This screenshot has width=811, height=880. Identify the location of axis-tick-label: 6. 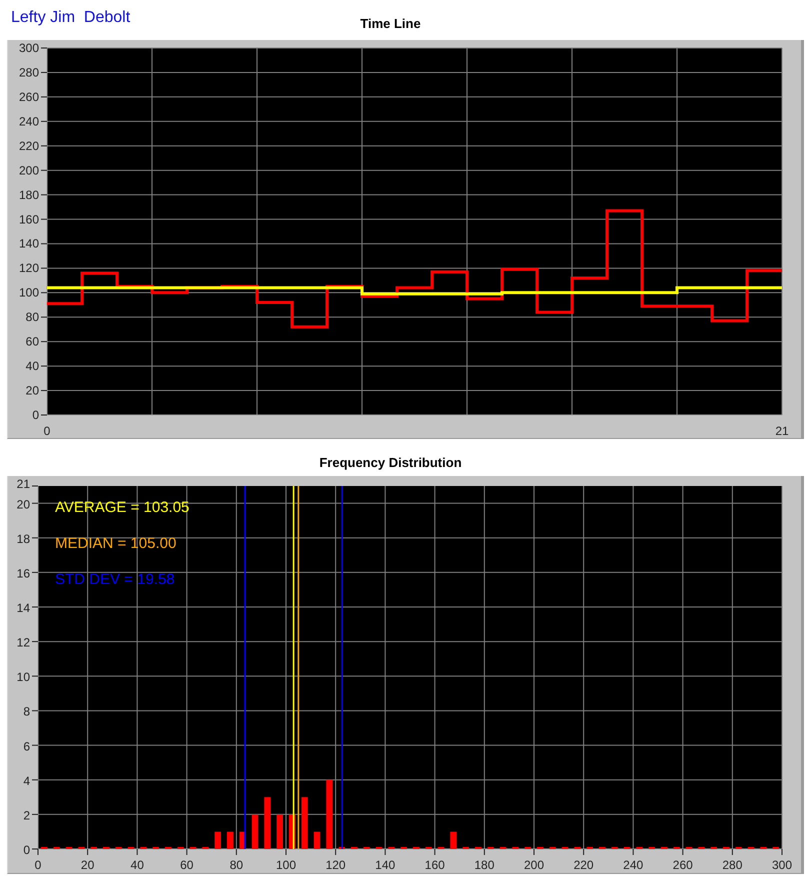
(26, 746).